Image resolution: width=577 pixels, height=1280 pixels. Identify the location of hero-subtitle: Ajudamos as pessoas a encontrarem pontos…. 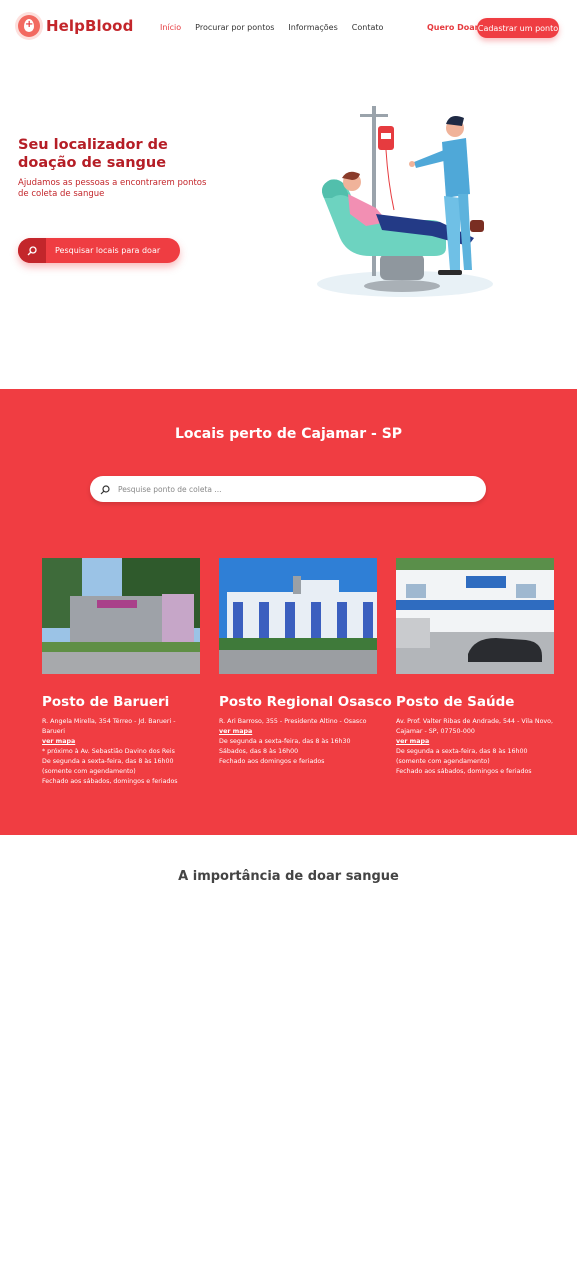
(112, 188).